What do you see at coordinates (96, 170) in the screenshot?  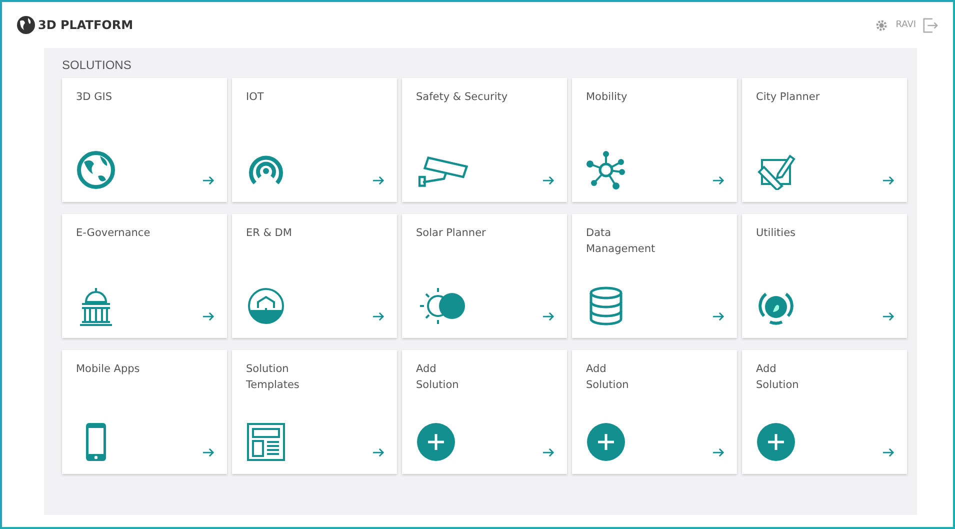 I see `globe-icon` at bounding box center [96, 170].